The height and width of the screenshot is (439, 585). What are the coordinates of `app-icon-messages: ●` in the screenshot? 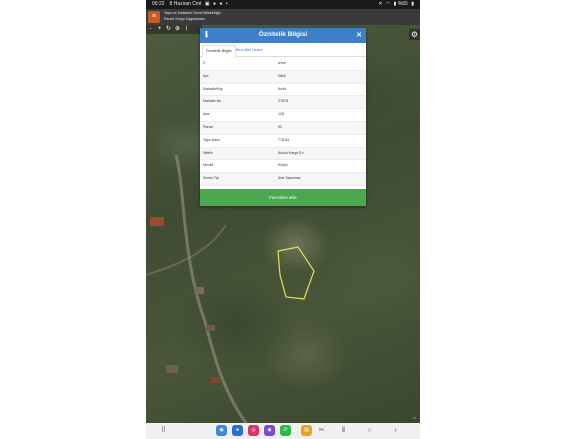 It's located at (237, 430).